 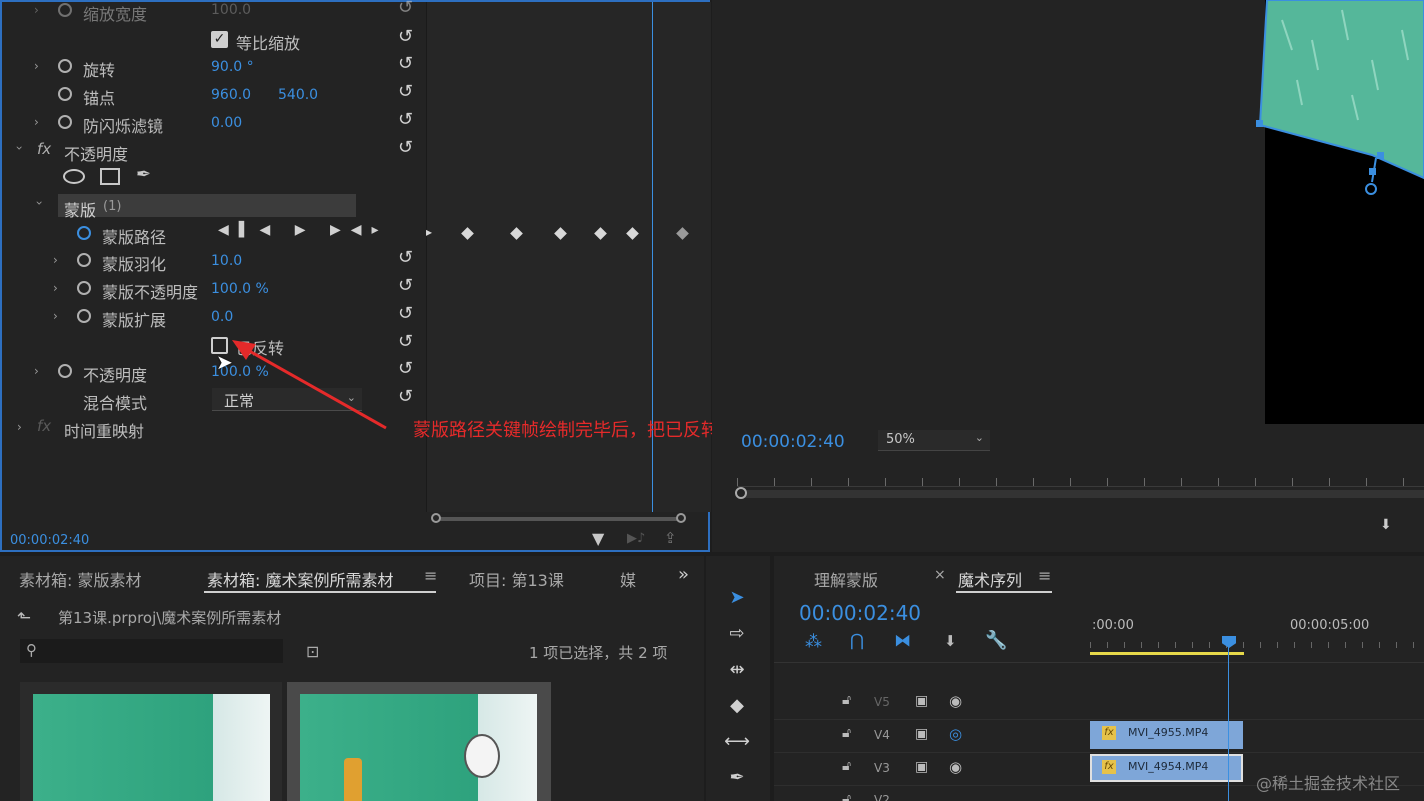 I want to click on uniform-scale-checkbox: ✓, so click(x=219, y=39).